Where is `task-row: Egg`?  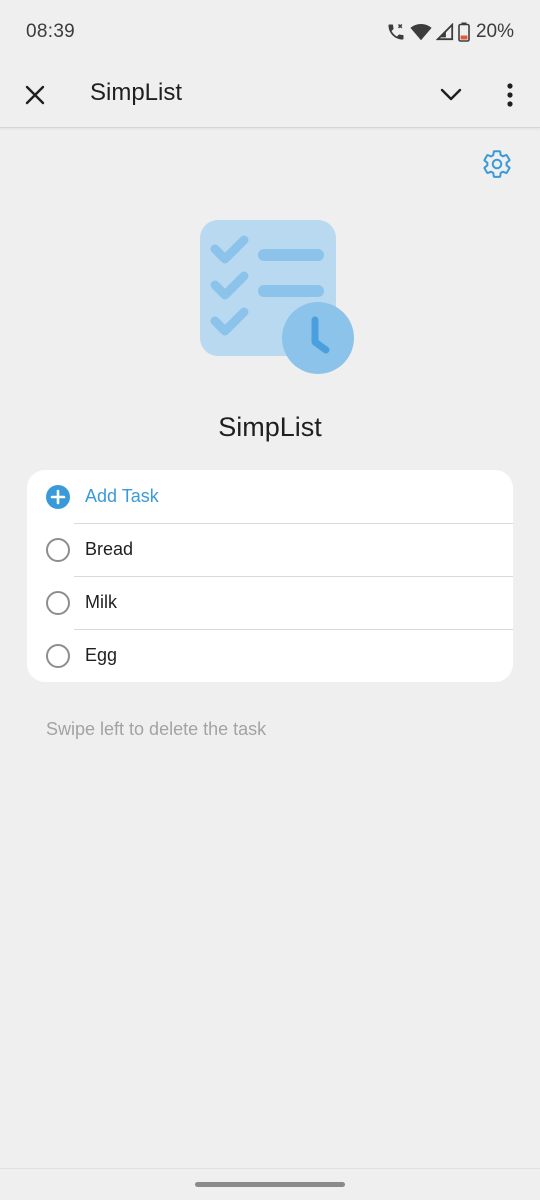 task-row: Egg is located at coordinates (270, 655).